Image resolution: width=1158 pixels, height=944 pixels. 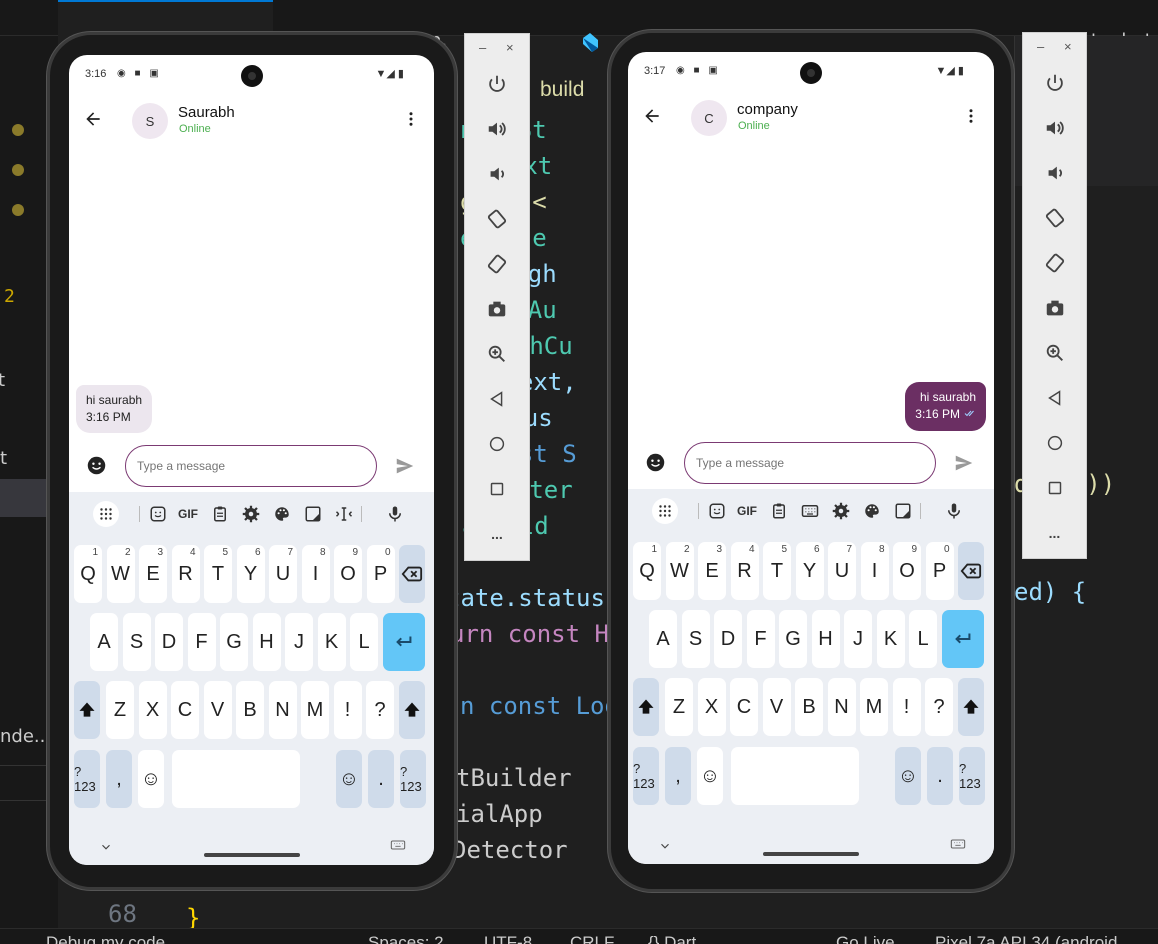 I want to click on key-p: 0P, so click(x=380, y=574).